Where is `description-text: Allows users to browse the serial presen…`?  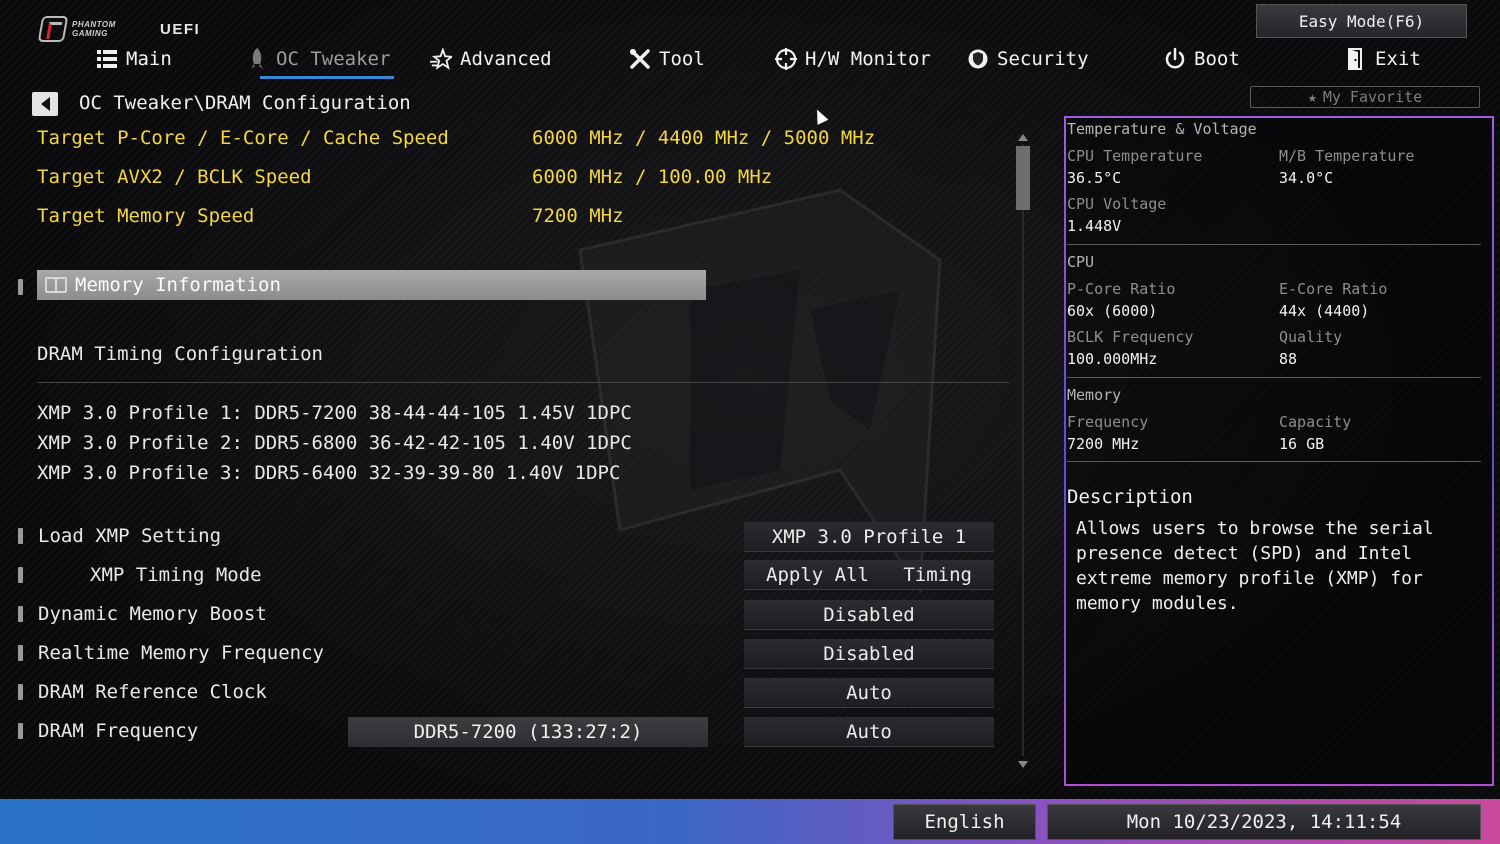 description-text: Allows users to browse the serial presen… is located at coordinates (1255, 566).